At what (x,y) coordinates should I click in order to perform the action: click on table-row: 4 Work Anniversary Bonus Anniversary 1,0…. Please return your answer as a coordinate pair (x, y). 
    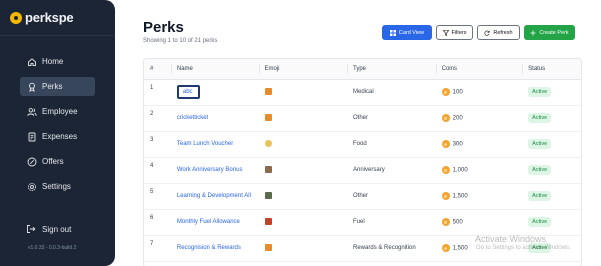
    Looking at the image, I should click on (362, 170).